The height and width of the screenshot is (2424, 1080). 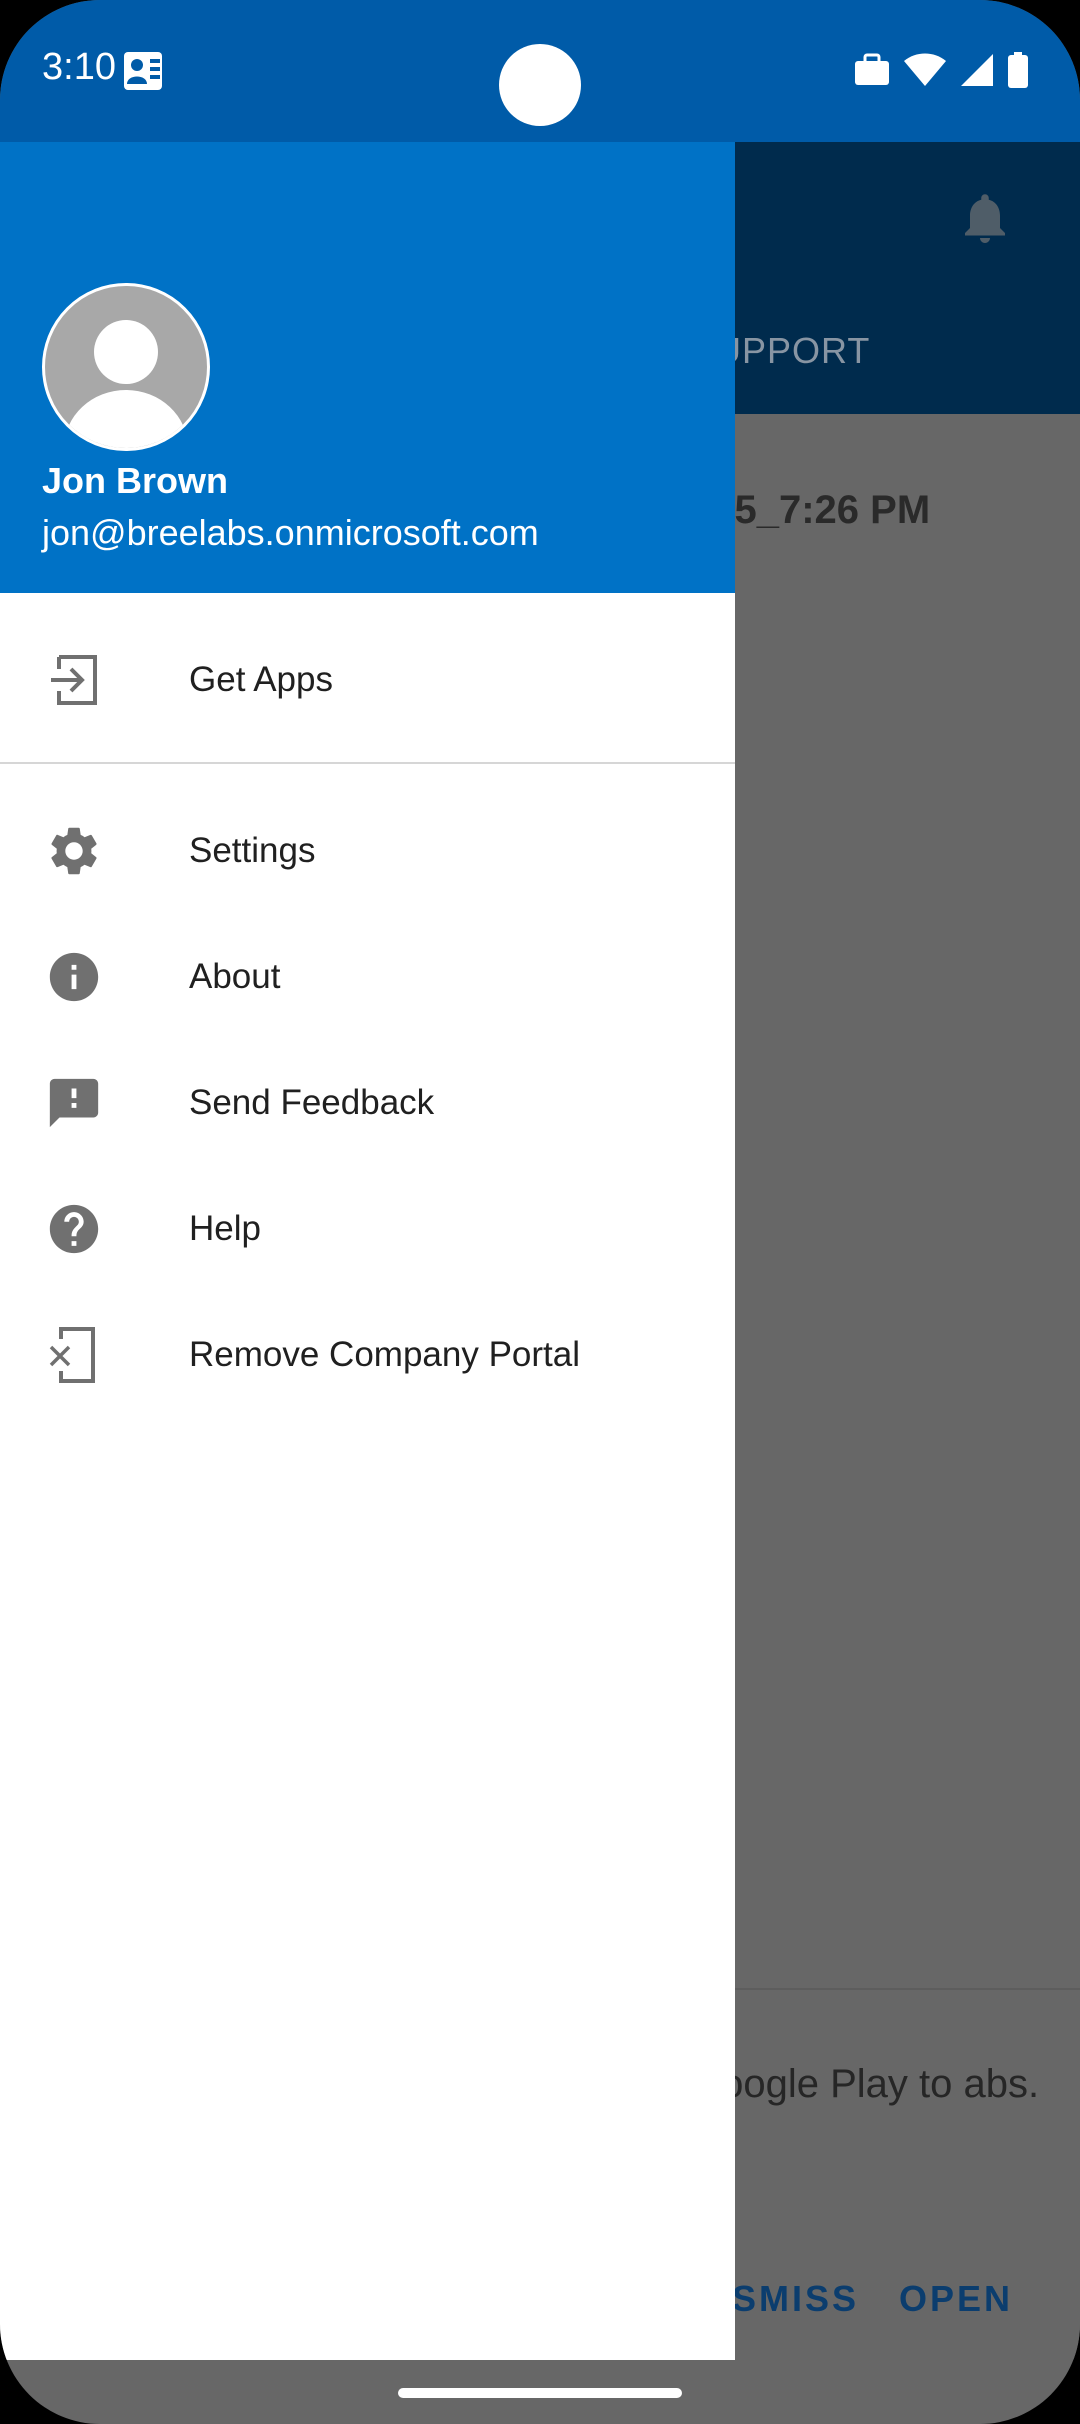 I want to click on gear-icon, so click(x=74, y=851).